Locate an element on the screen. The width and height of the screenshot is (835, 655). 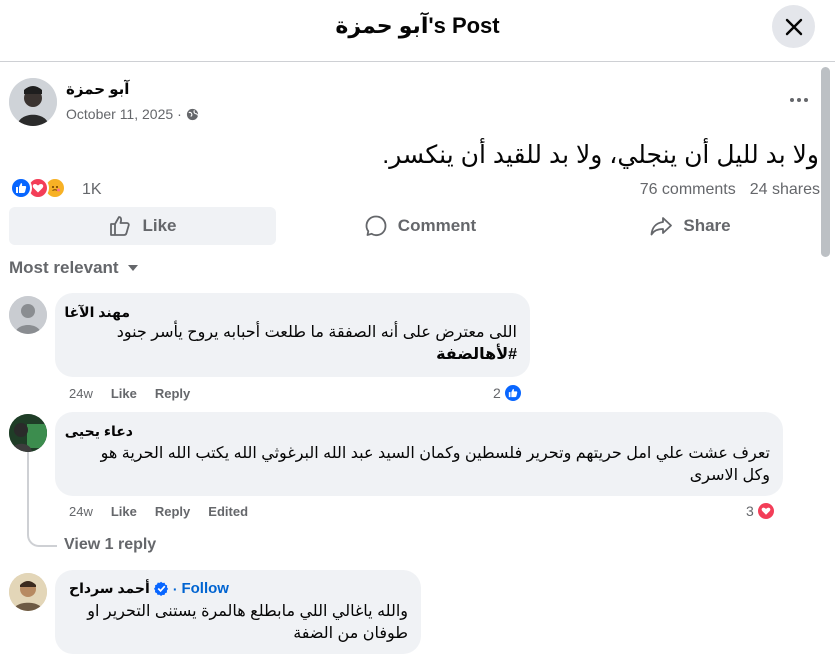
post-date: October 11, 2025 · is located at coordinates (132, 114).